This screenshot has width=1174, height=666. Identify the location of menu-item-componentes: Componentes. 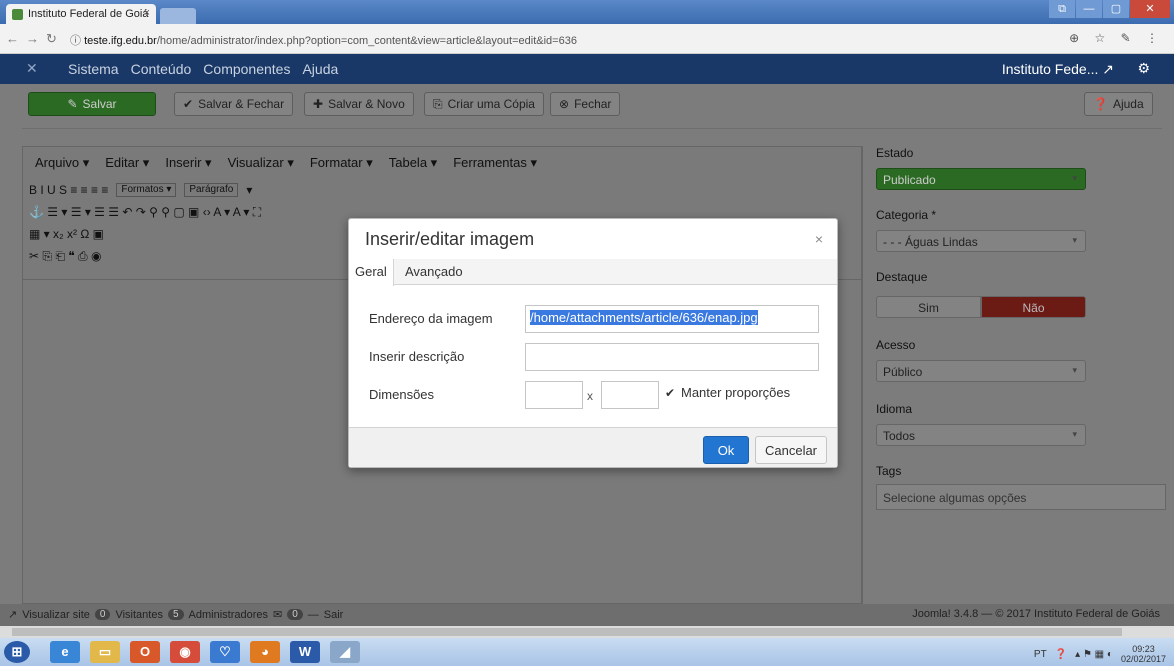
(246, 69).